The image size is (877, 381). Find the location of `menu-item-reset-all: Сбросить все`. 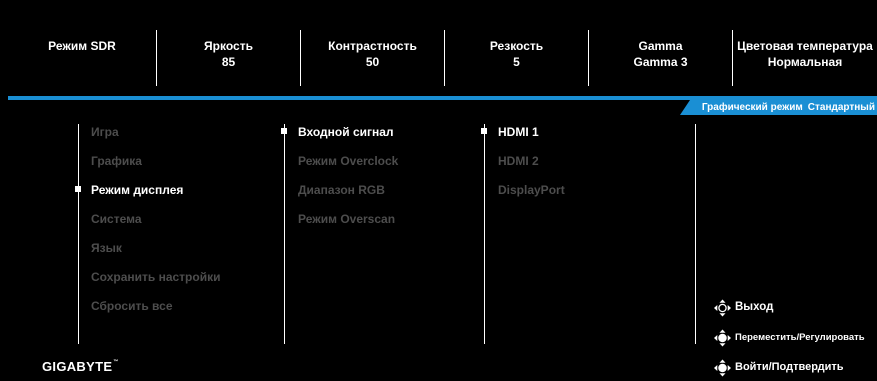

menu-item-reset-all: Сбросить все is located at coordinates (132, 306).